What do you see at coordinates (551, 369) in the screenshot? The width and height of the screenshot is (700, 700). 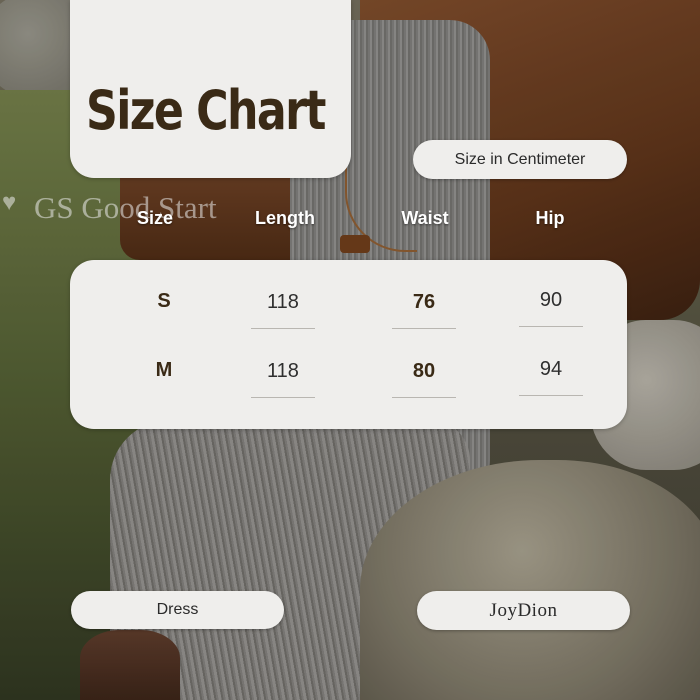 I see `table-cell-hip: 94` at bounding box center [551, 369].